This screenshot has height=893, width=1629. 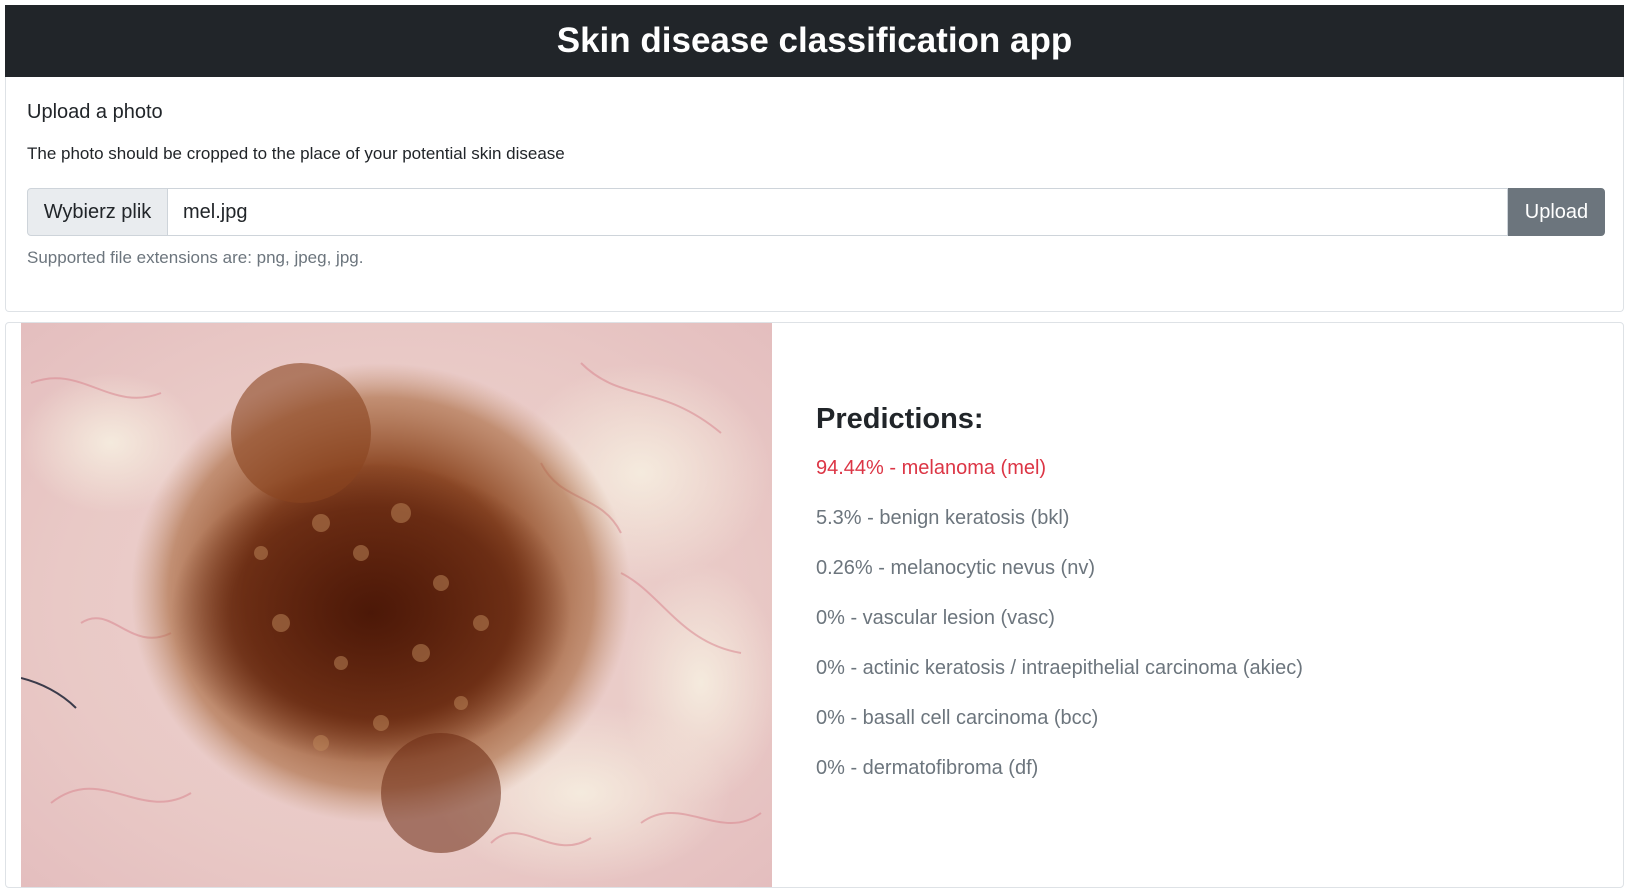 I want to click on predictions-title: Predictions:, so click(x=900, y=419).